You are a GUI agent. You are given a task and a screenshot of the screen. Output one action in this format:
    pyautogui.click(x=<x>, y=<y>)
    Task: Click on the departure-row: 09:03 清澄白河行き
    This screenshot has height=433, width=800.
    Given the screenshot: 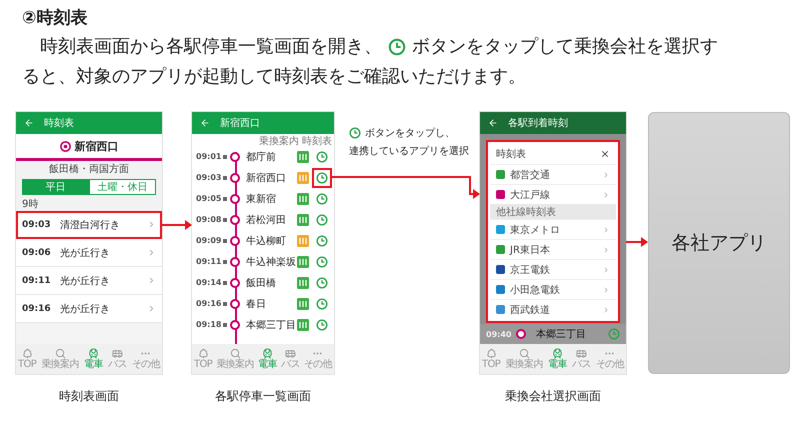 What is the action you would take?
    pyautogui.click(x=89, y=225)
    